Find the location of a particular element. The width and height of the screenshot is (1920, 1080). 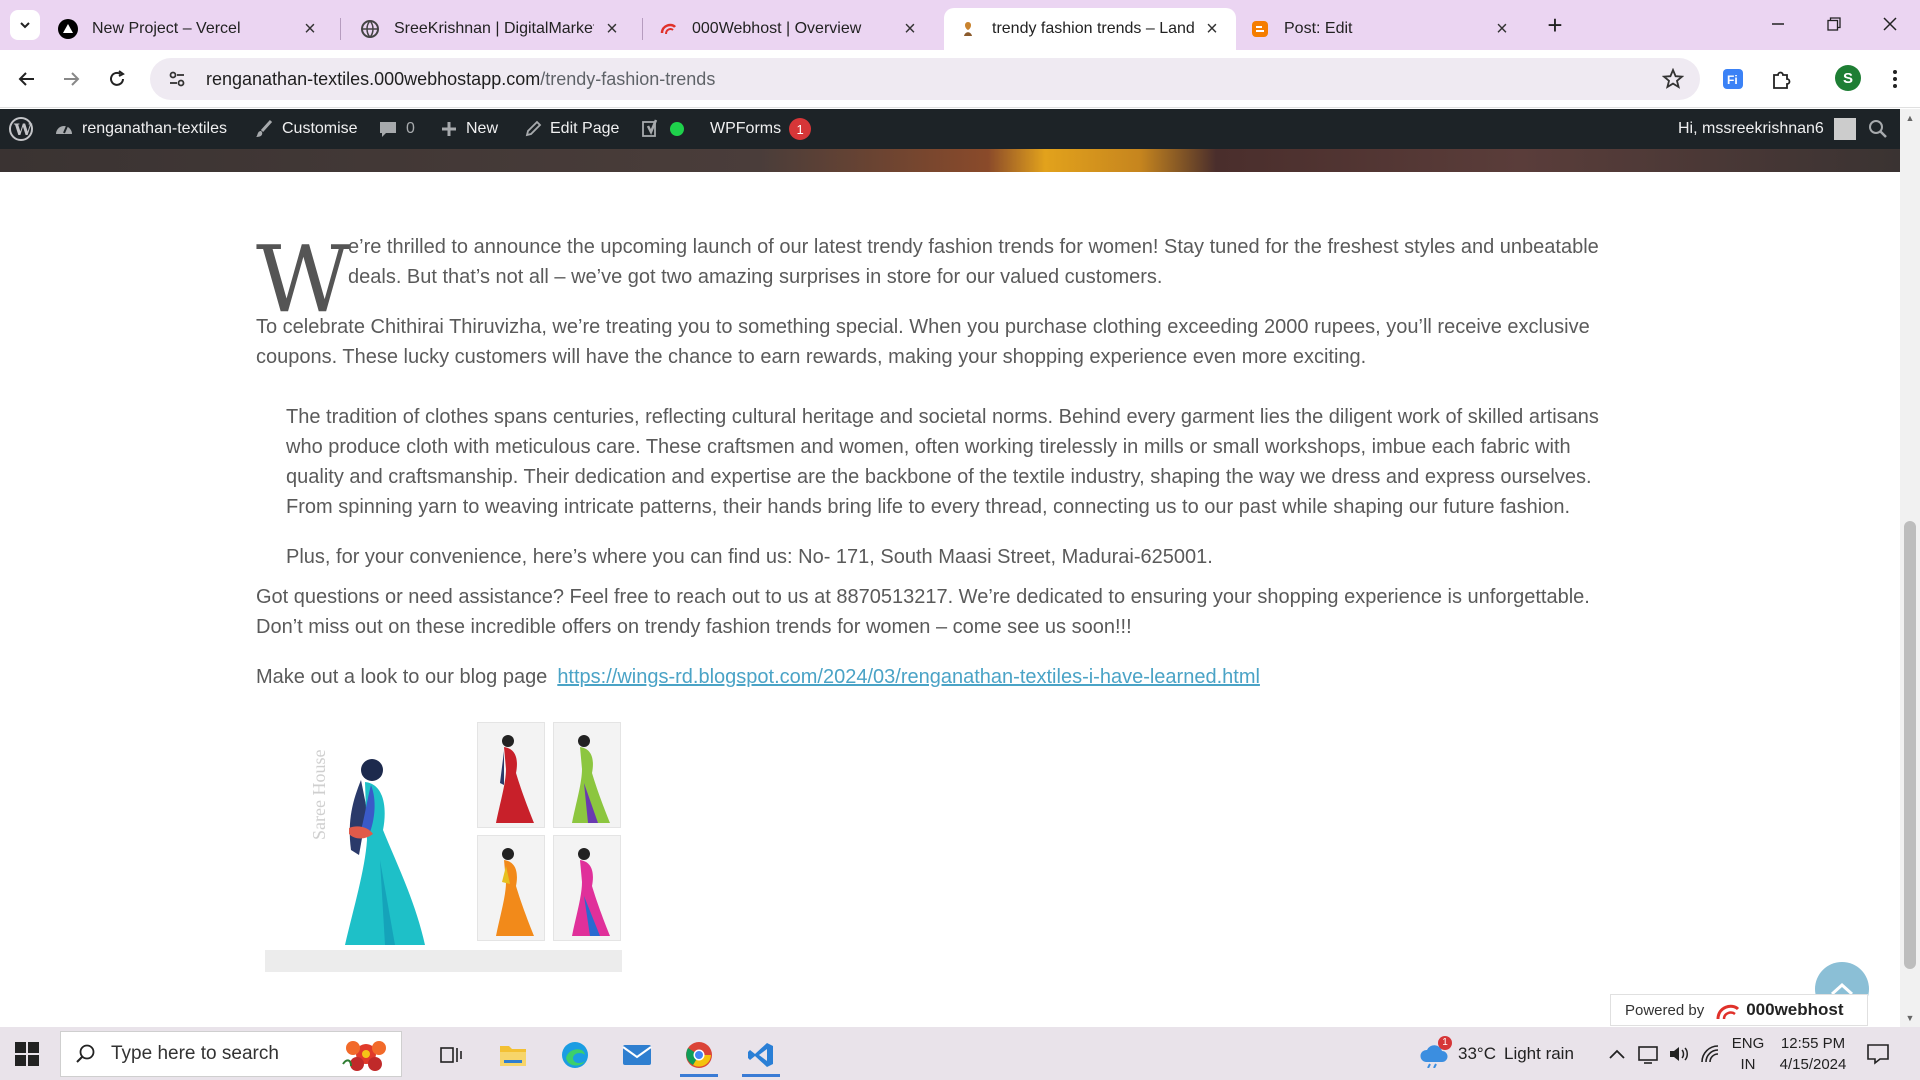

reload-button is located at coordinates (117, 79).